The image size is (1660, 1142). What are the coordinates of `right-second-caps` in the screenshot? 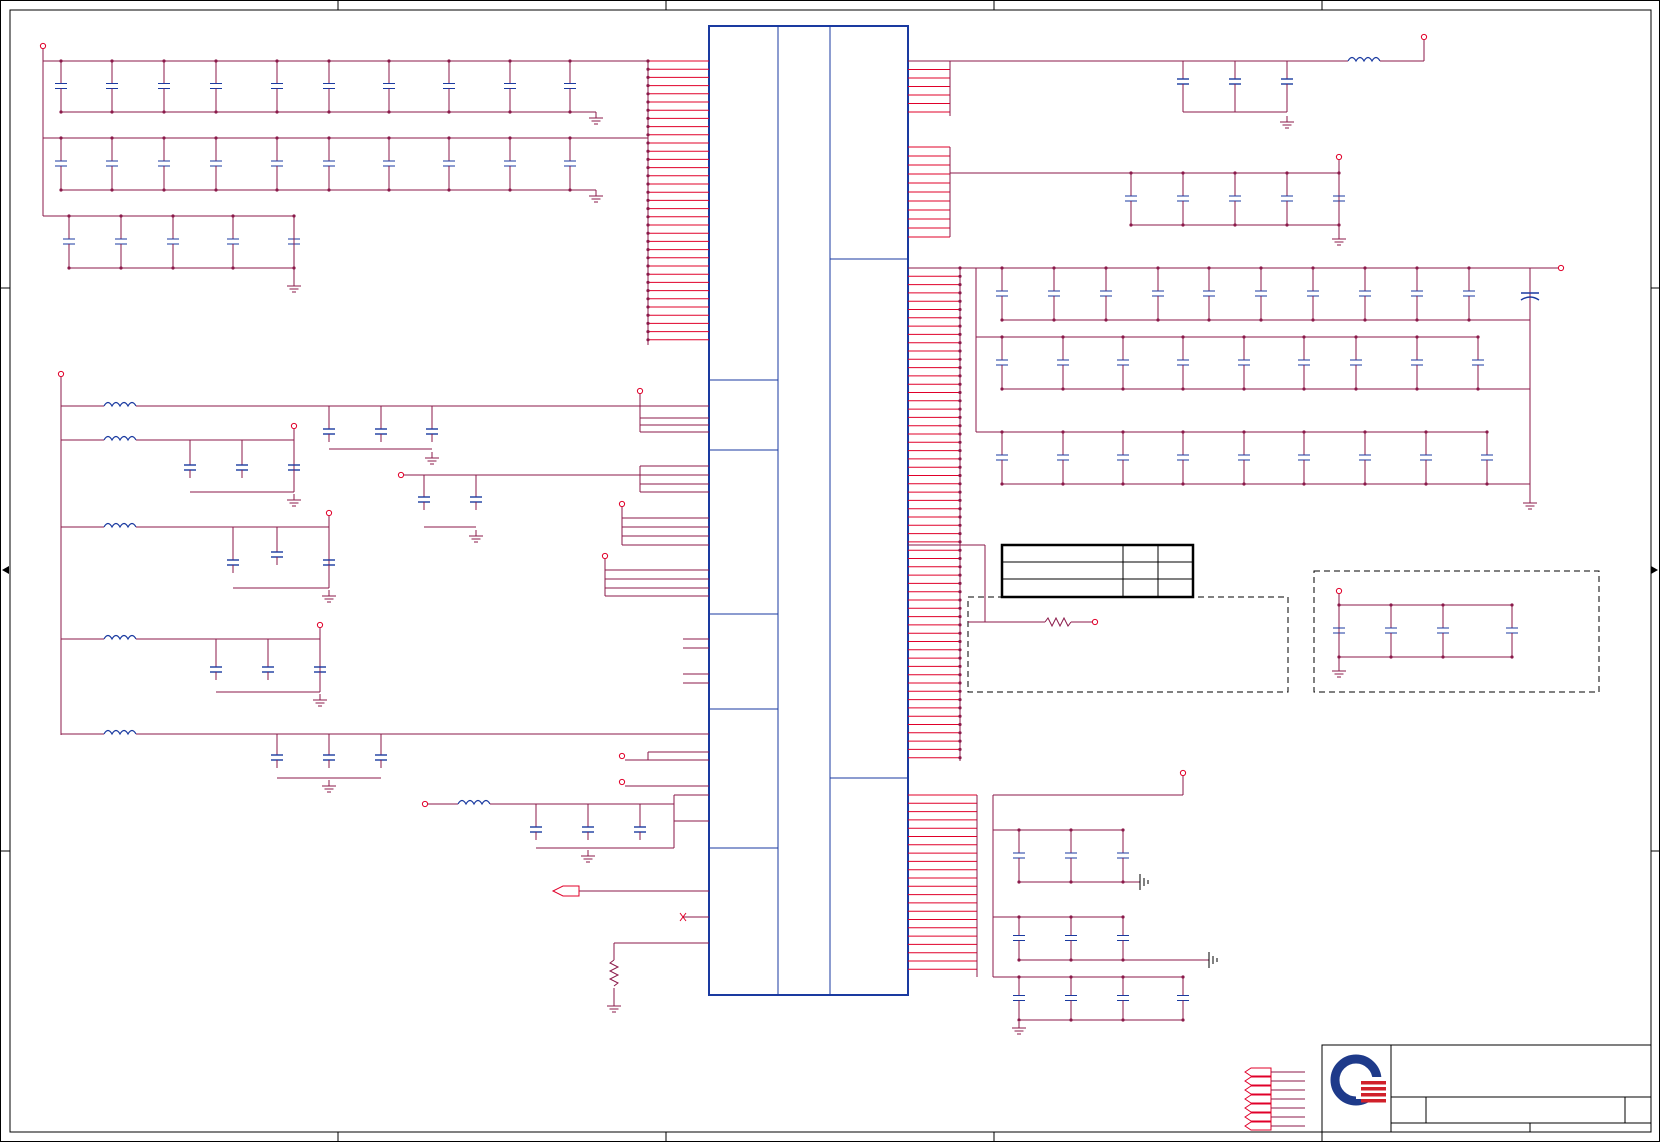 It's located at (1235, 199).